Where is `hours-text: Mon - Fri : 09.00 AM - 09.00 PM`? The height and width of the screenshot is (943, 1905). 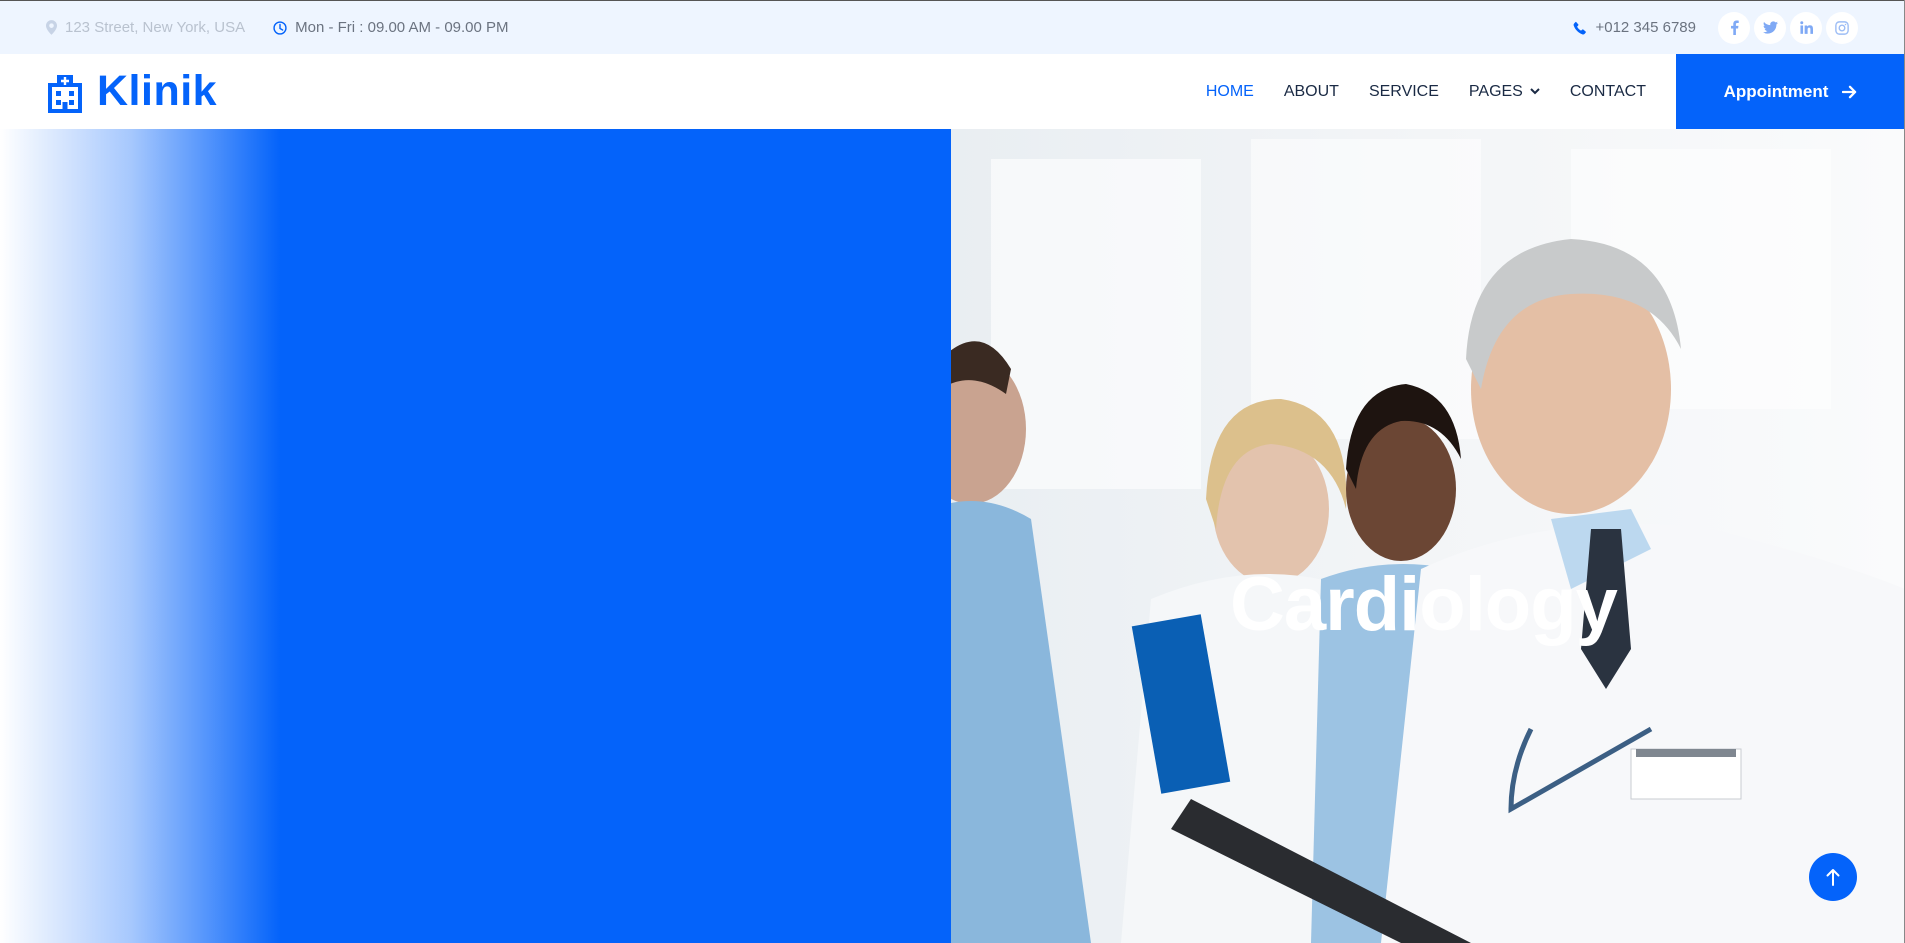
hours-text: Mon - Fri : 09.00 AM - 09.00 PM is located at coordinates (402, 27).